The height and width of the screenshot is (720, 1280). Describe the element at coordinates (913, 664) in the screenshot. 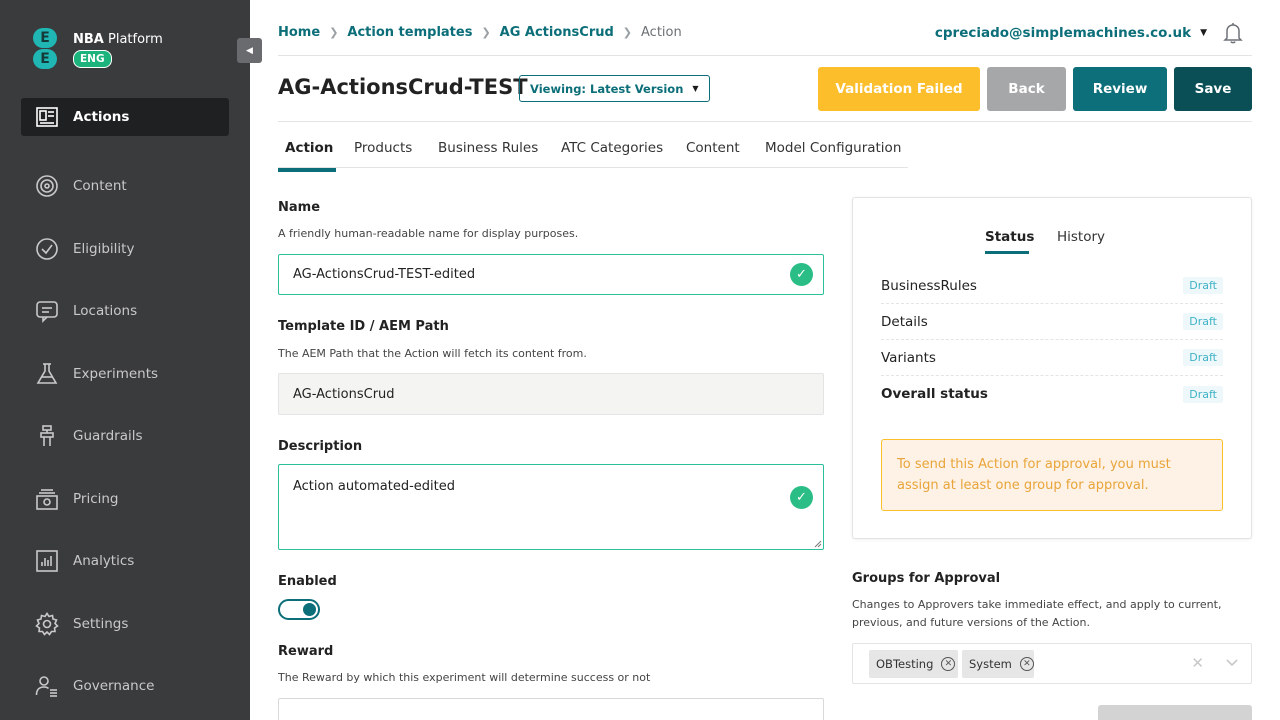

I see `group-chip: OBTesting ✕` at that location.